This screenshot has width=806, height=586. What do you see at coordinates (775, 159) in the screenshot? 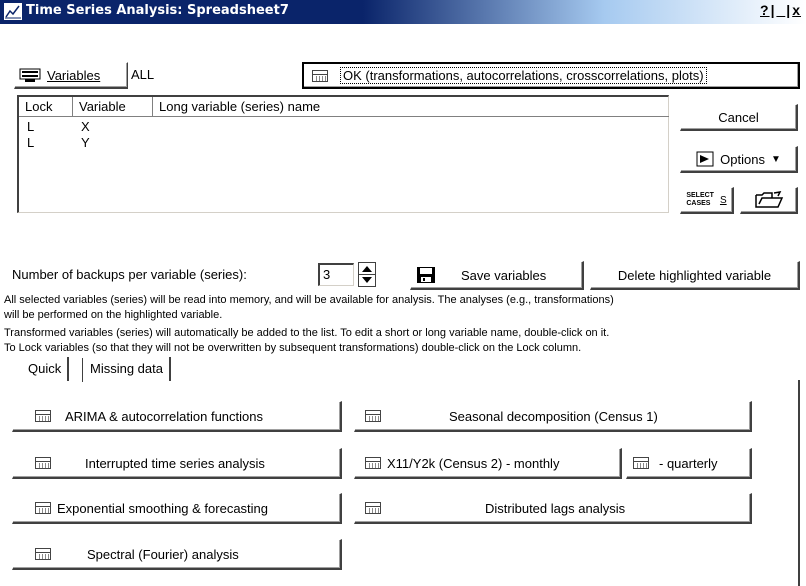
I see `dropdown-arrow-icon: ▼` at bounding box center [775, 159].